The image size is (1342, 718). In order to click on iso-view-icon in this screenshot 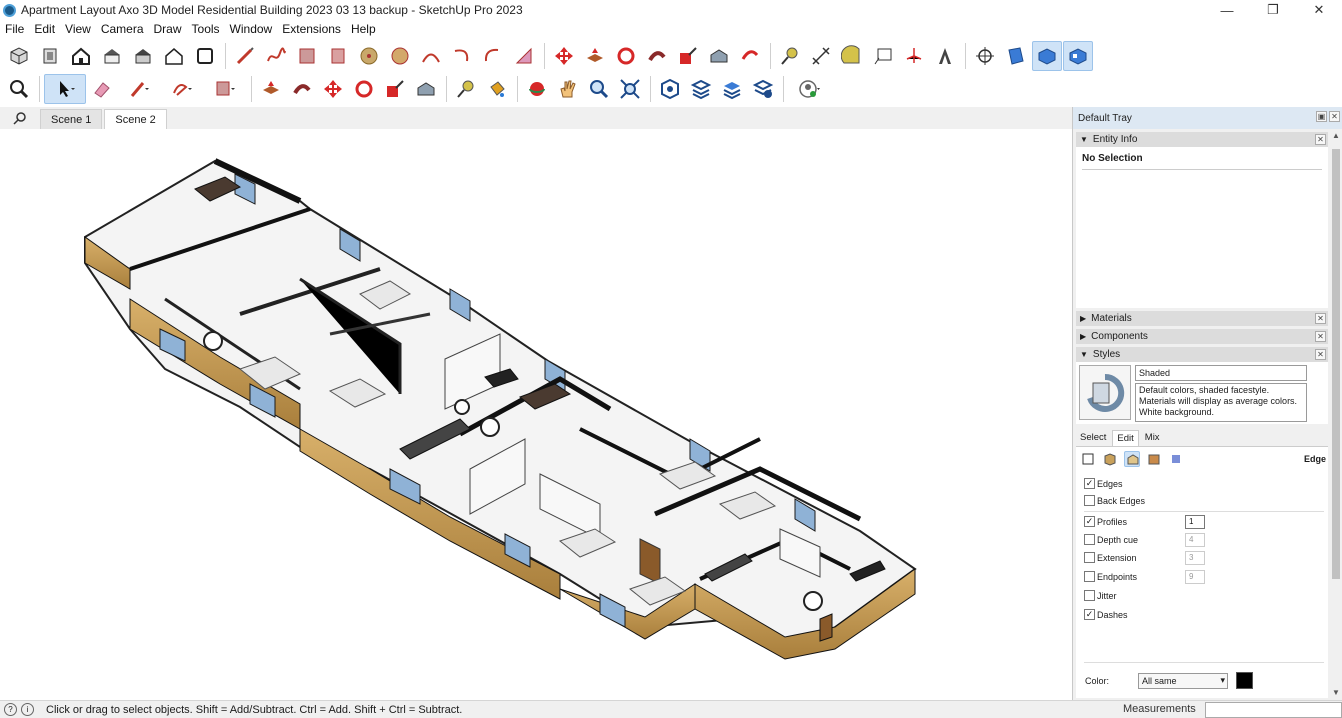, I will do `click(19, 56)`.